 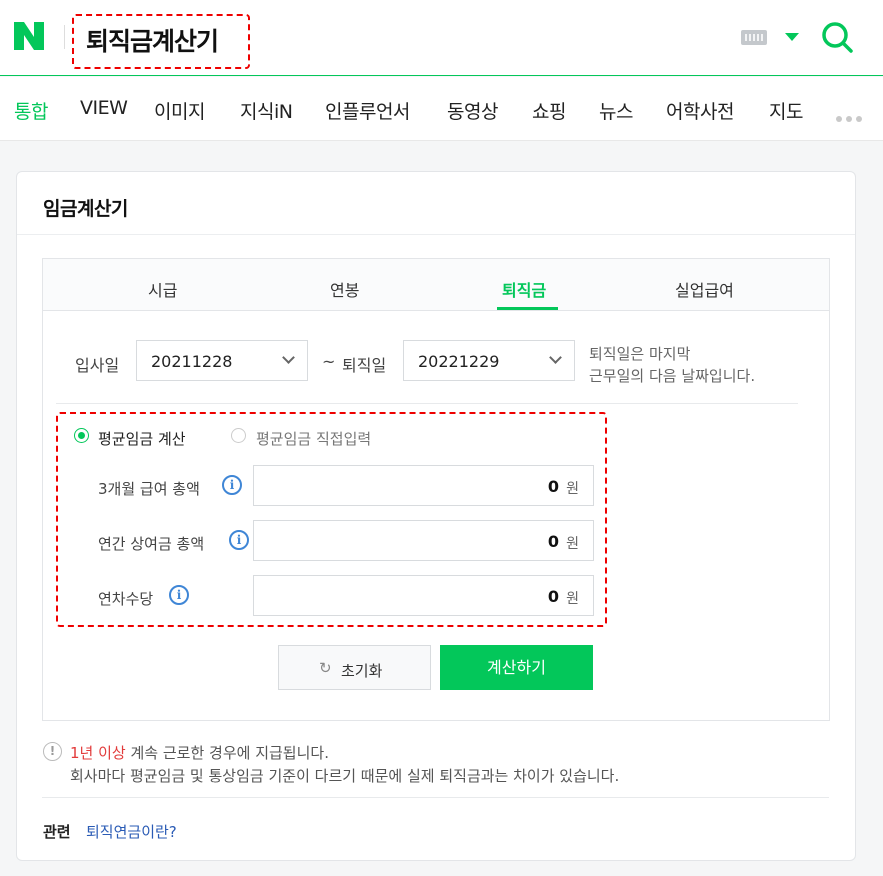 What do you see at coordinates (57, 832) in the screenshot?
I see `related-label: 관련` at bounding box center [57, 832].